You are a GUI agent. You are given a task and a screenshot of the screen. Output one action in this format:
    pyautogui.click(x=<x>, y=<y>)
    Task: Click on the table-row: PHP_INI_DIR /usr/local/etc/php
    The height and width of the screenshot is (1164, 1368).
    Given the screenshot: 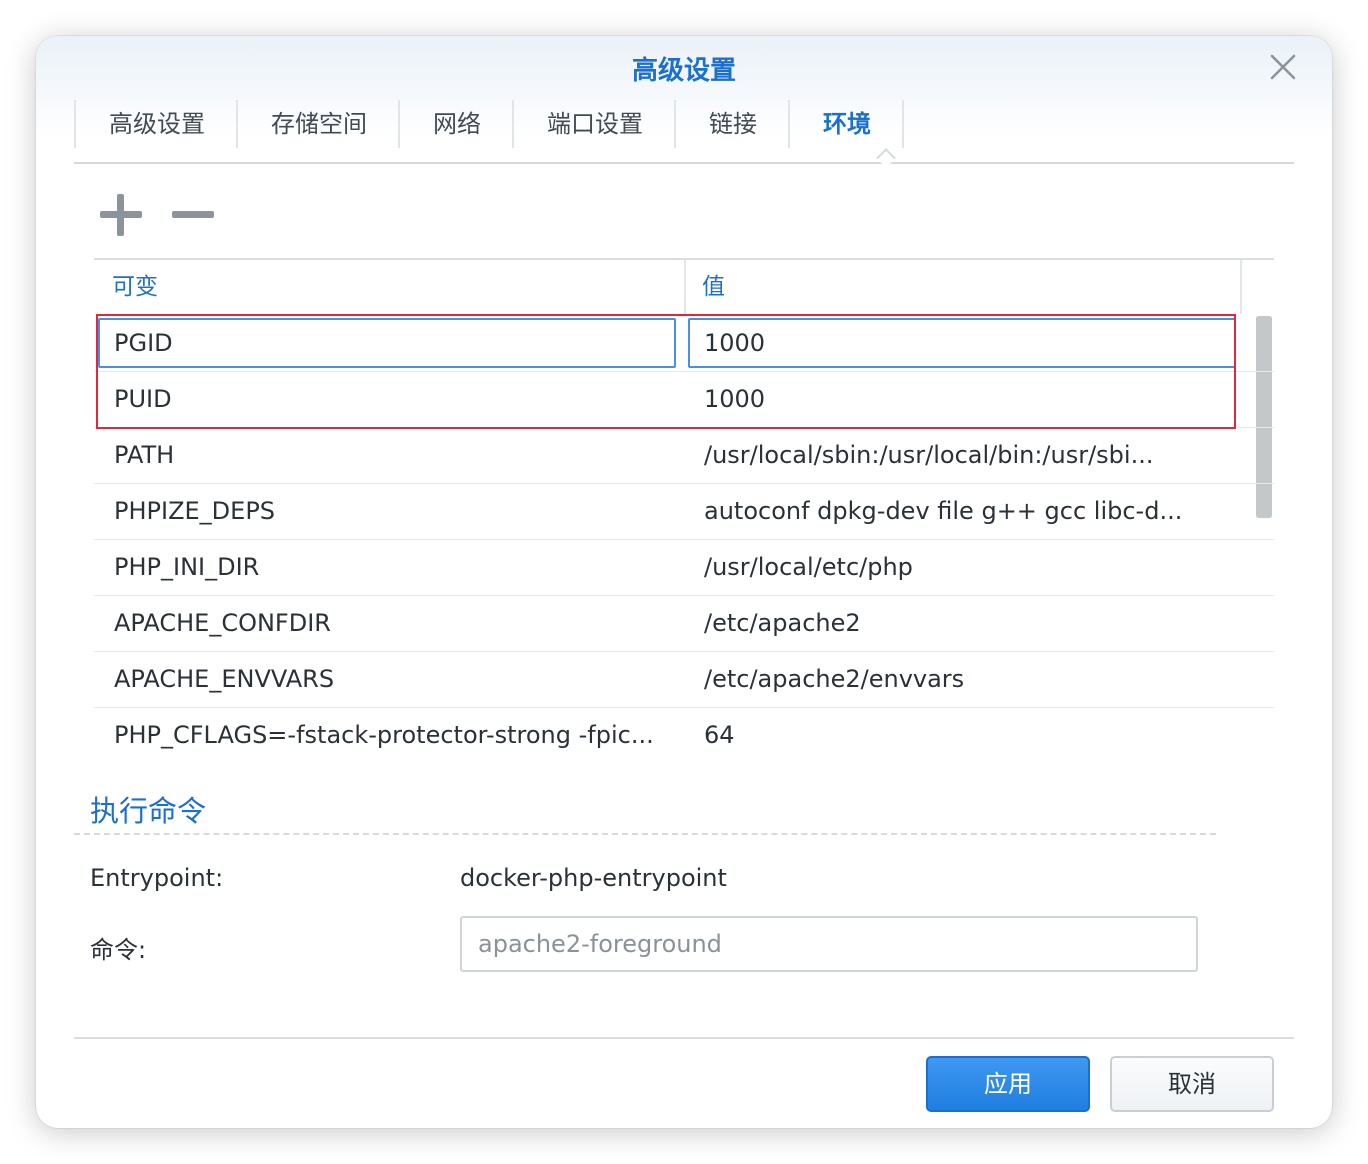 What is the action you would take?
    pyautogui.click(x=684, y=568)
    